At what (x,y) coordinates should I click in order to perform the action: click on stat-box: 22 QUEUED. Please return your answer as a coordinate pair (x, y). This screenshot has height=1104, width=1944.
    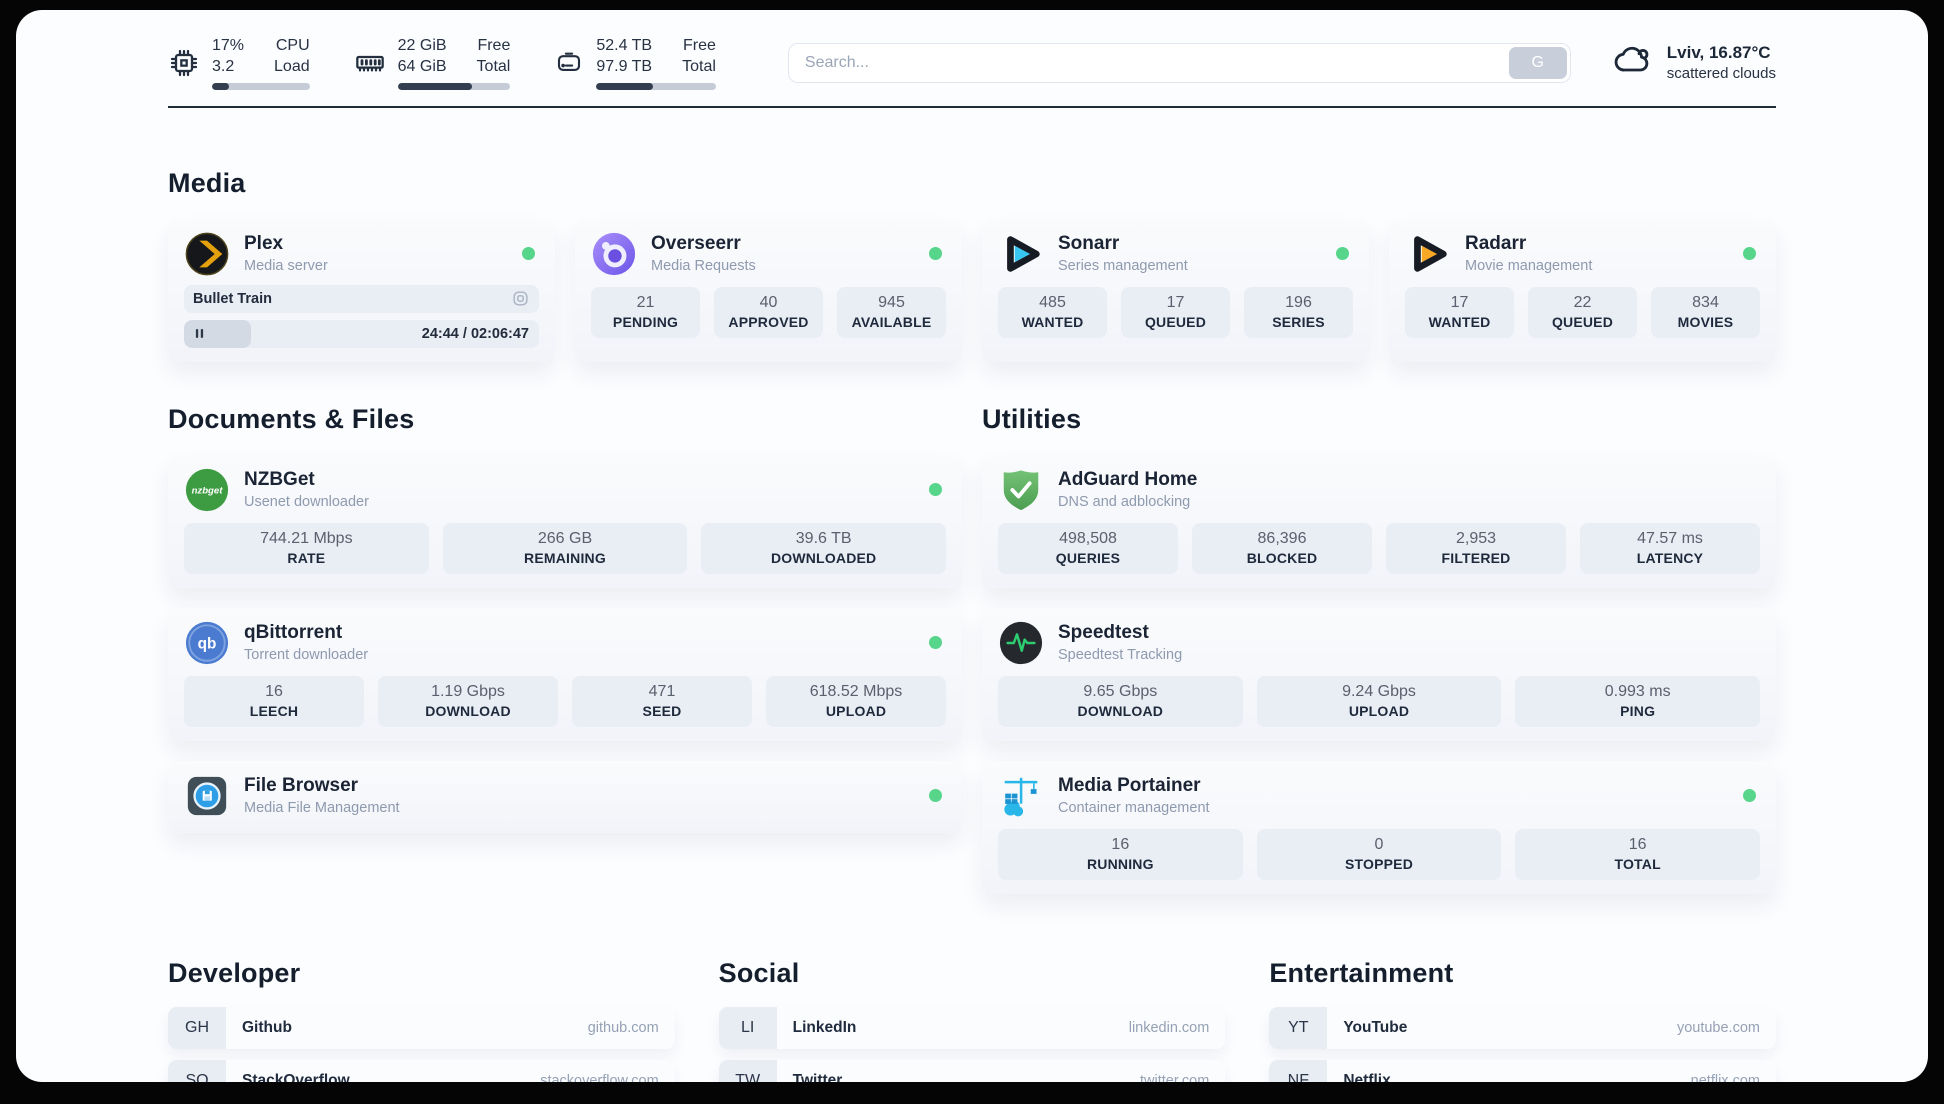
    Looking at the image, I should click on (1582, 312).